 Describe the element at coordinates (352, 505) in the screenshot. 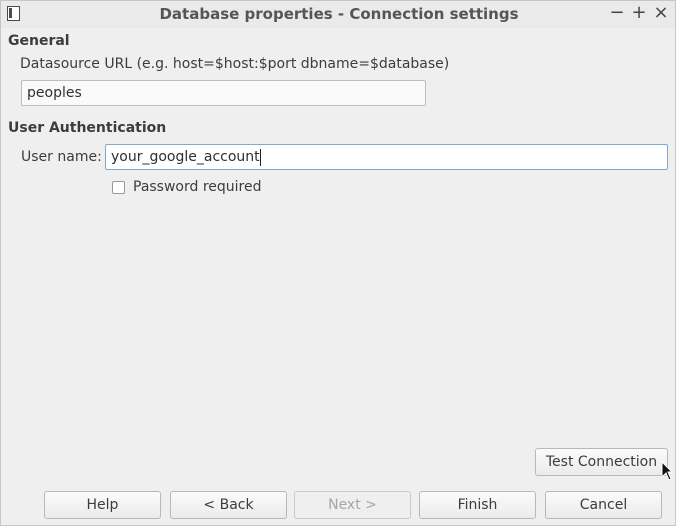

I see `next-button: Next >` at that location.